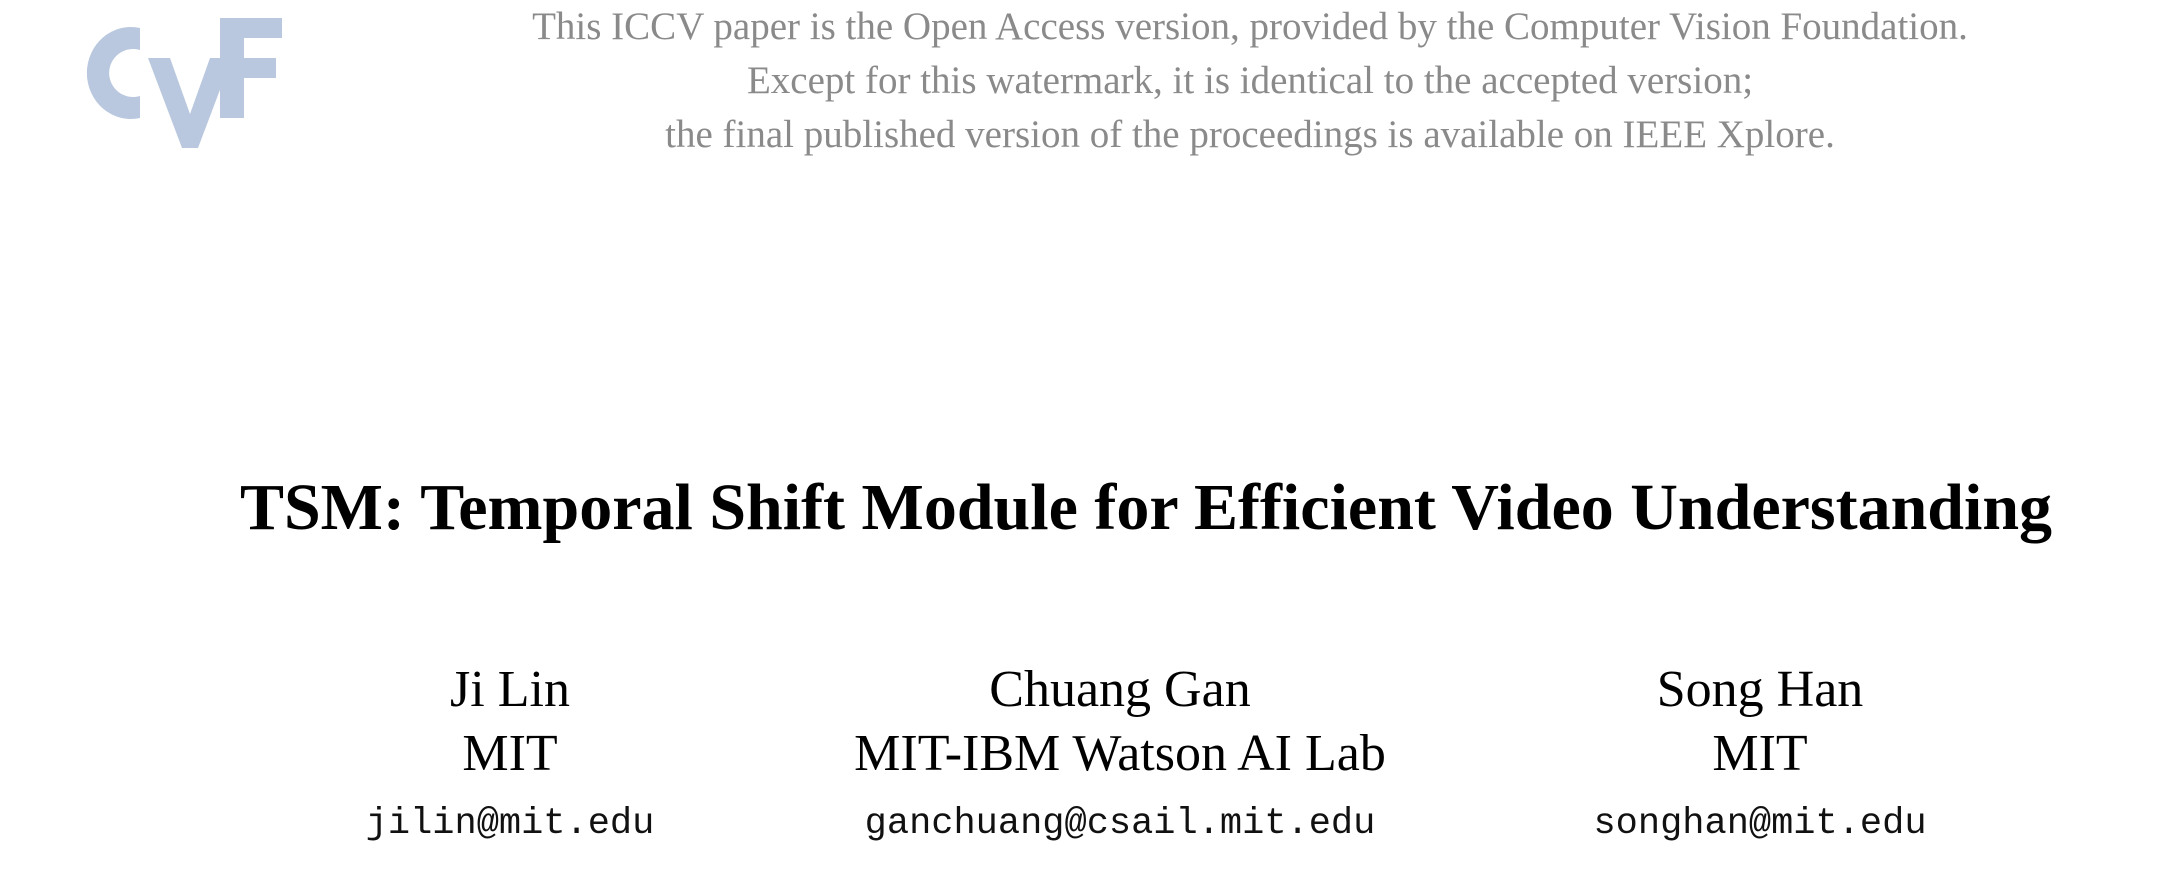 The width and height of the screenshot is (2164, 876). I want to click on author-email: ganchuang@csail.mit.edu, so click(1120, 824).